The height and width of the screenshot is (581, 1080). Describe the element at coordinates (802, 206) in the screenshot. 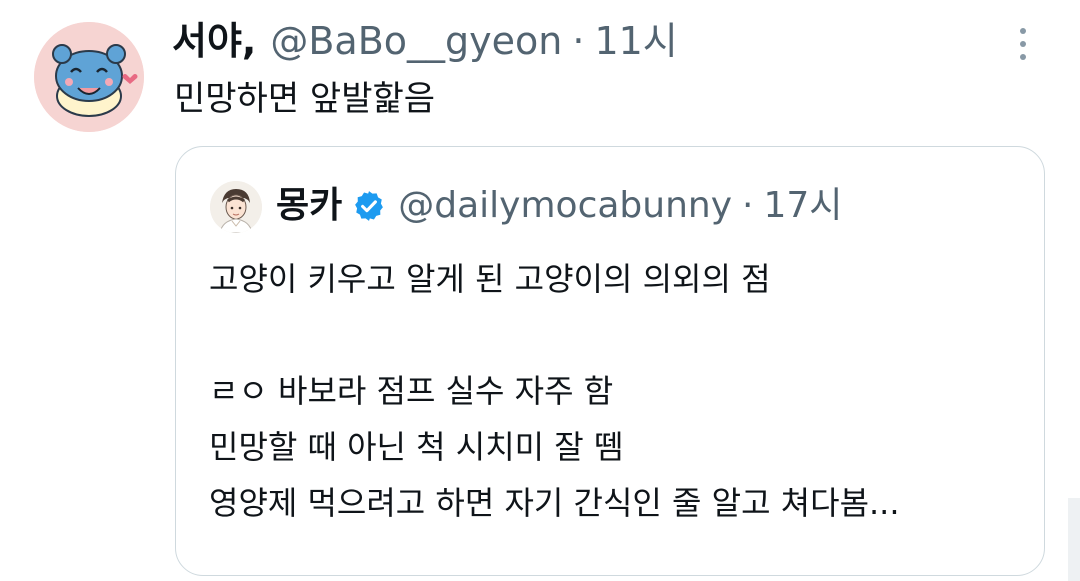

I see `quoted-timestamp: 17시` at that location.